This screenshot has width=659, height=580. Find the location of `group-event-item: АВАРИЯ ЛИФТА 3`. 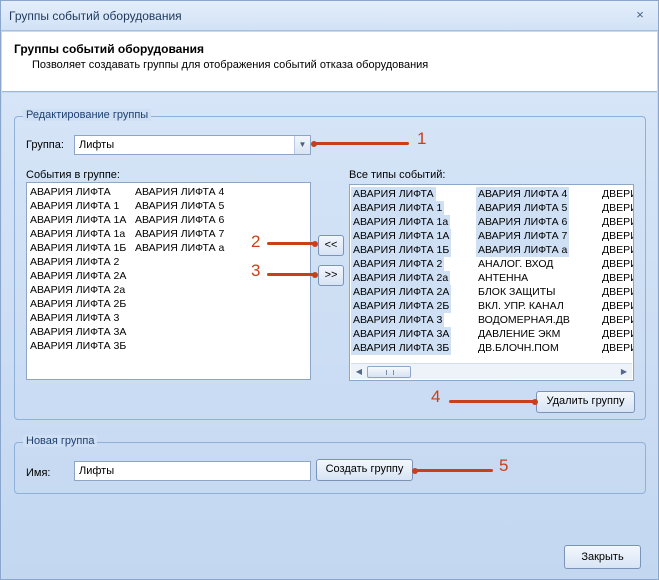

group-event-item: АВАРИЯ ЛИФТА 3 is located at coordinates (74, 318).